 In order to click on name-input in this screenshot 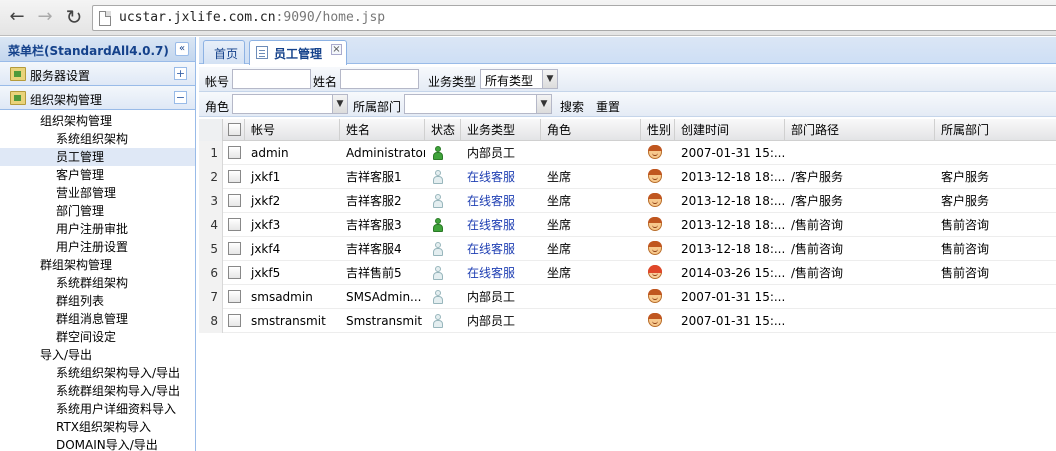, I will do `click(379, 79)`.